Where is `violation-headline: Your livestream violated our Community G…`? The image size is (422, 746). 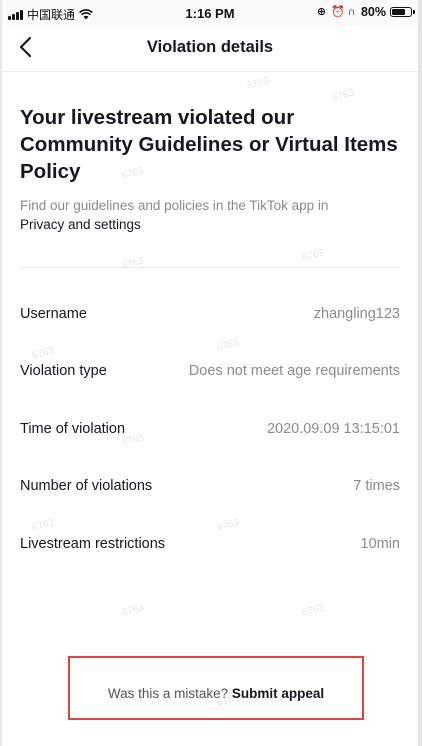 violation-headline: Your livestream violated our Community G… is located at coordinates (209, 144).